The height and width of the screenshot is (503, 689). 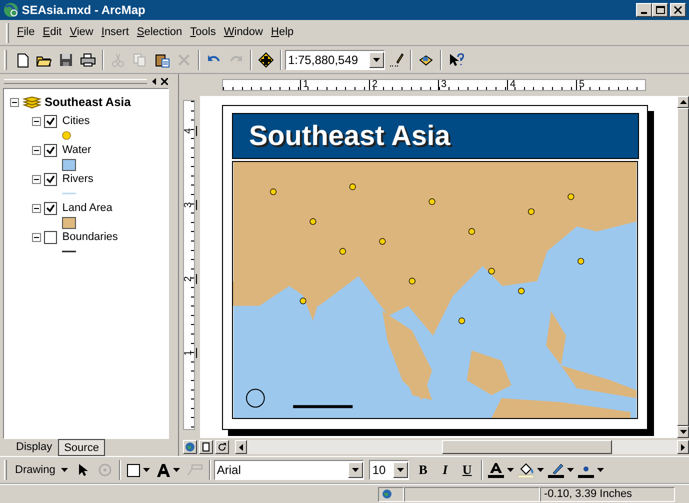 I want to click on fill-color-icon, so click(x=526, y=470).